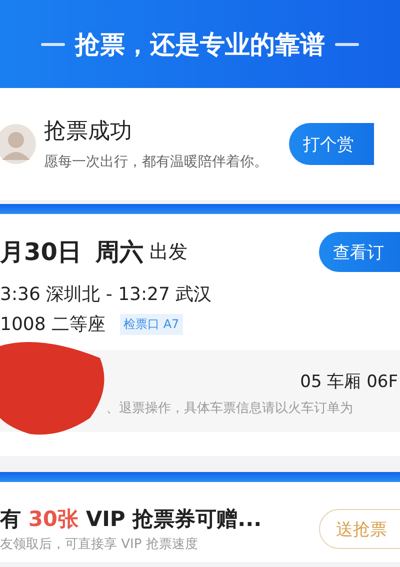 The height and width of the screenshot is (567, 400). Describe the element at coordinates (156, 162) in the screenshot. I see `success-message: 愿每一次出行，都有温暖陪伴着你。` at that location.